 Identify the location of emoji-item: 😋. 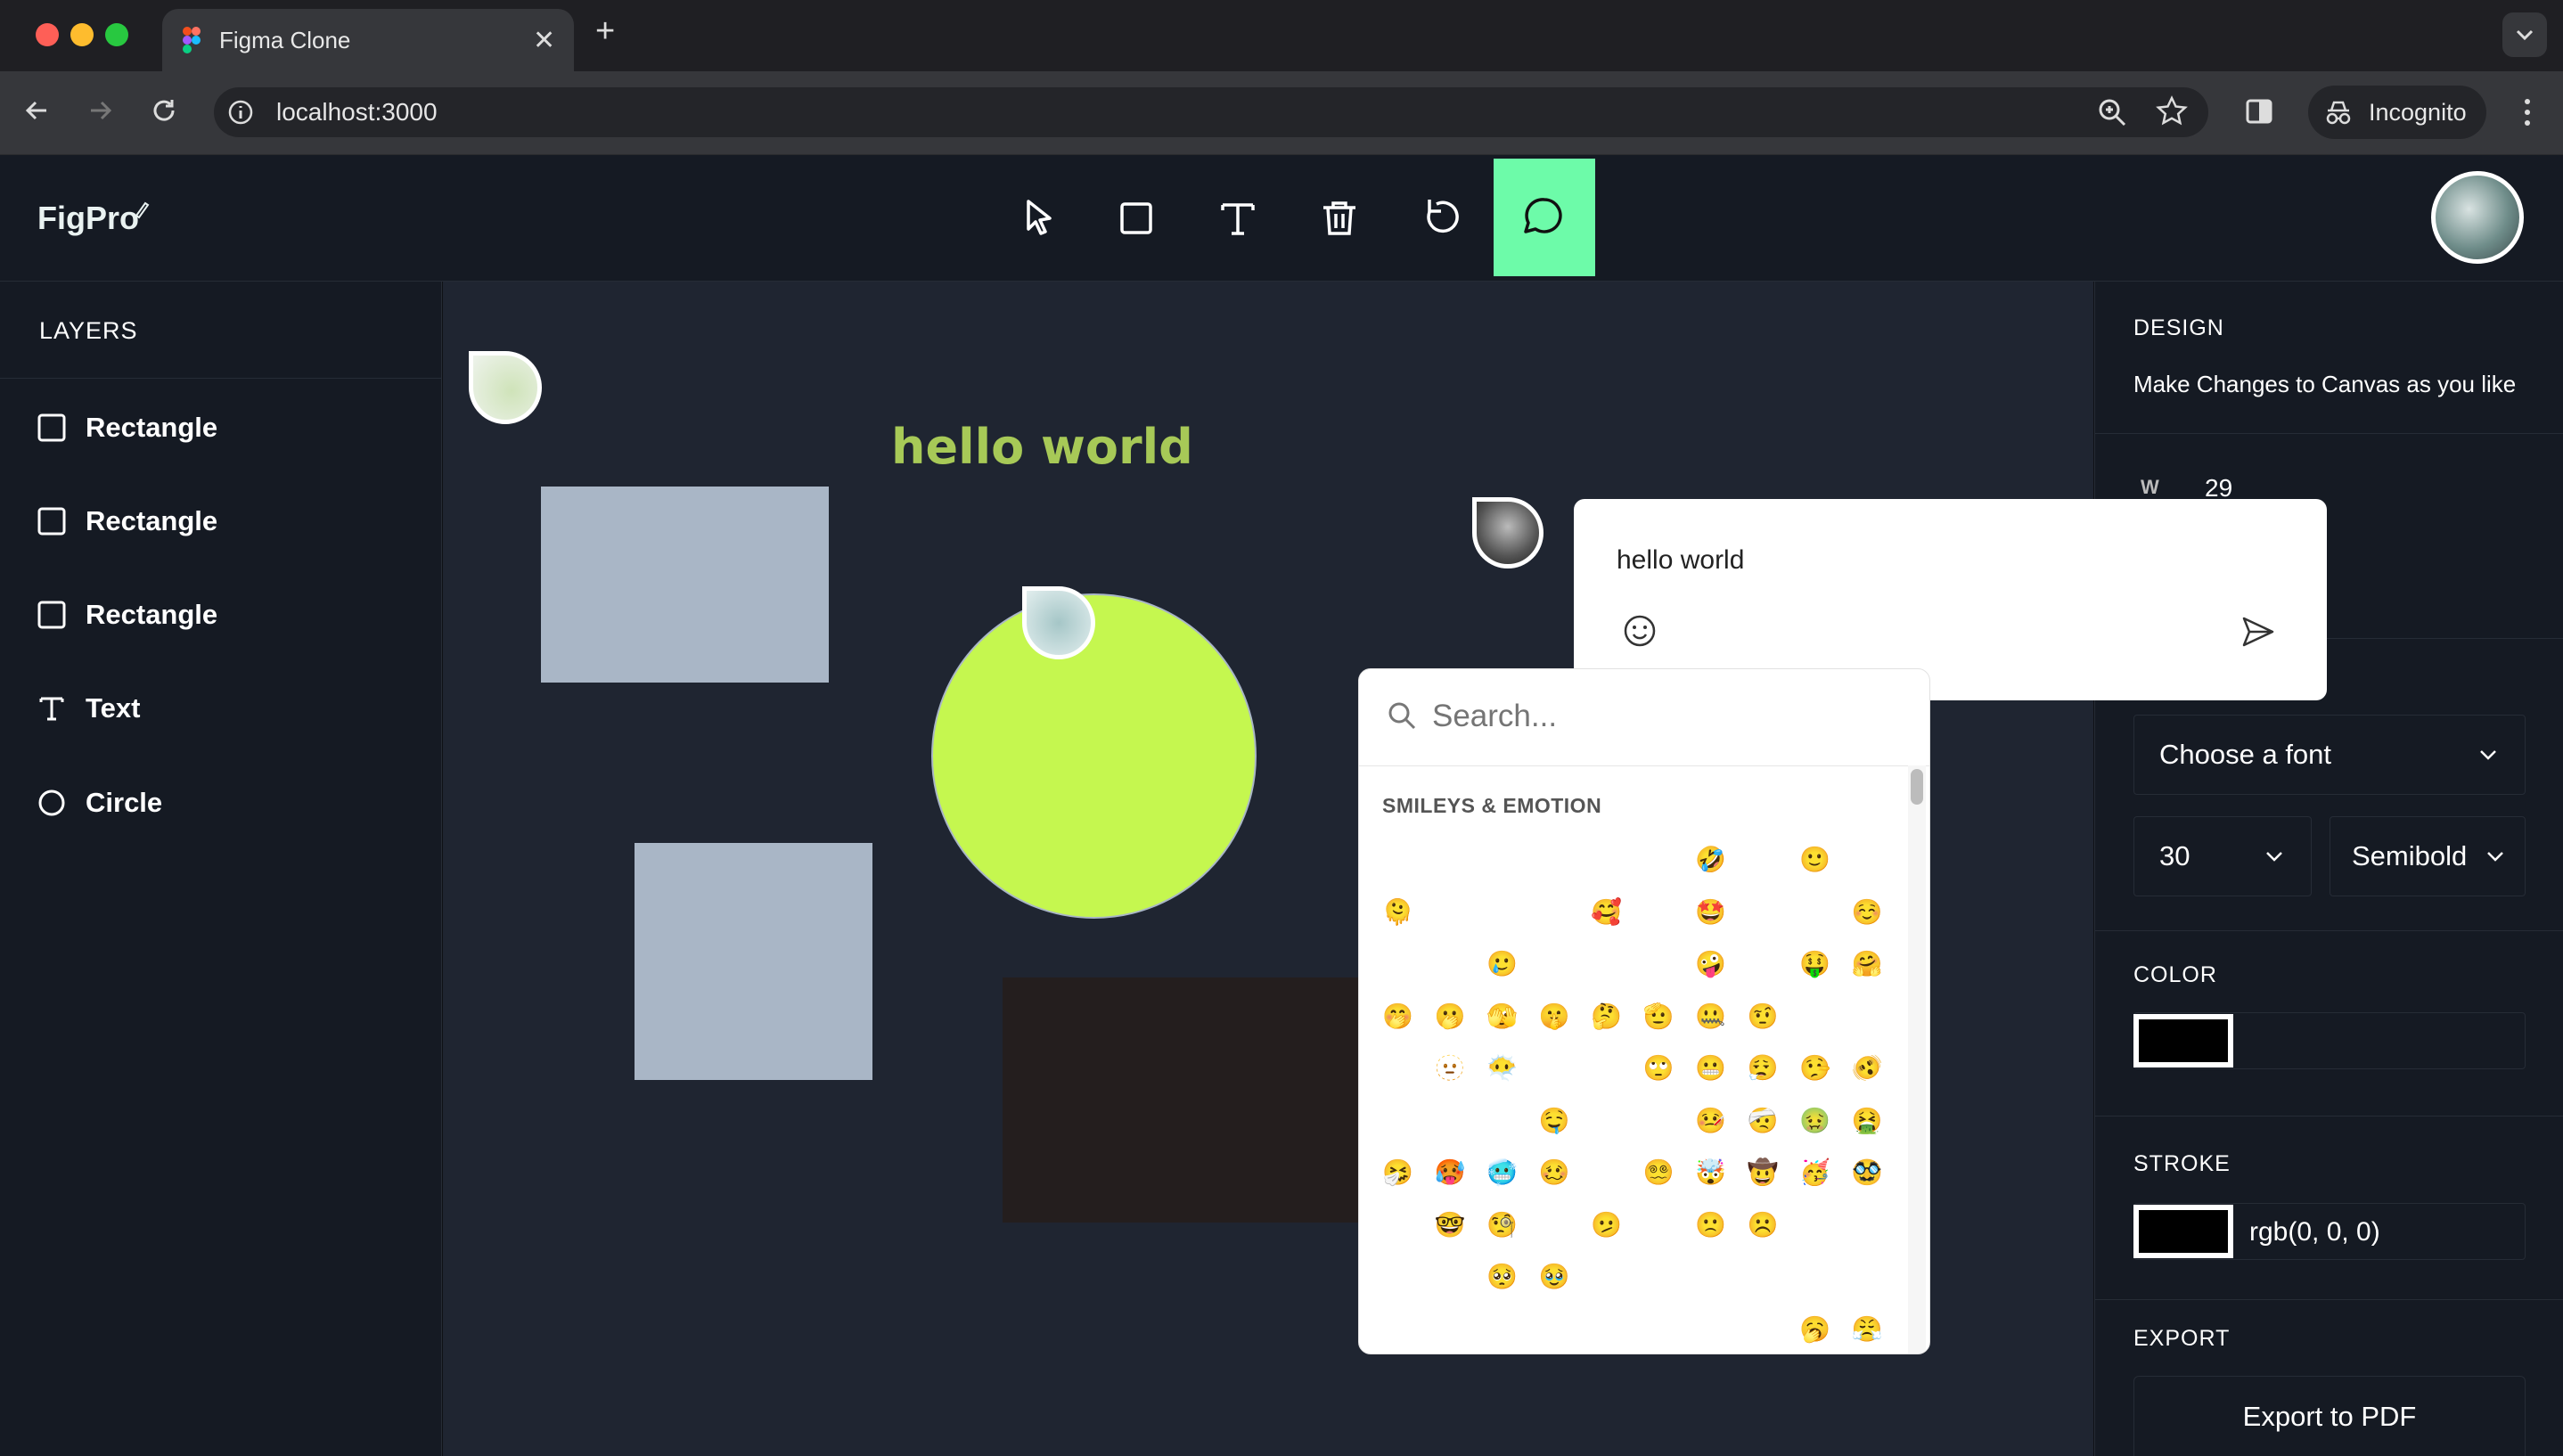
(1552, 964).